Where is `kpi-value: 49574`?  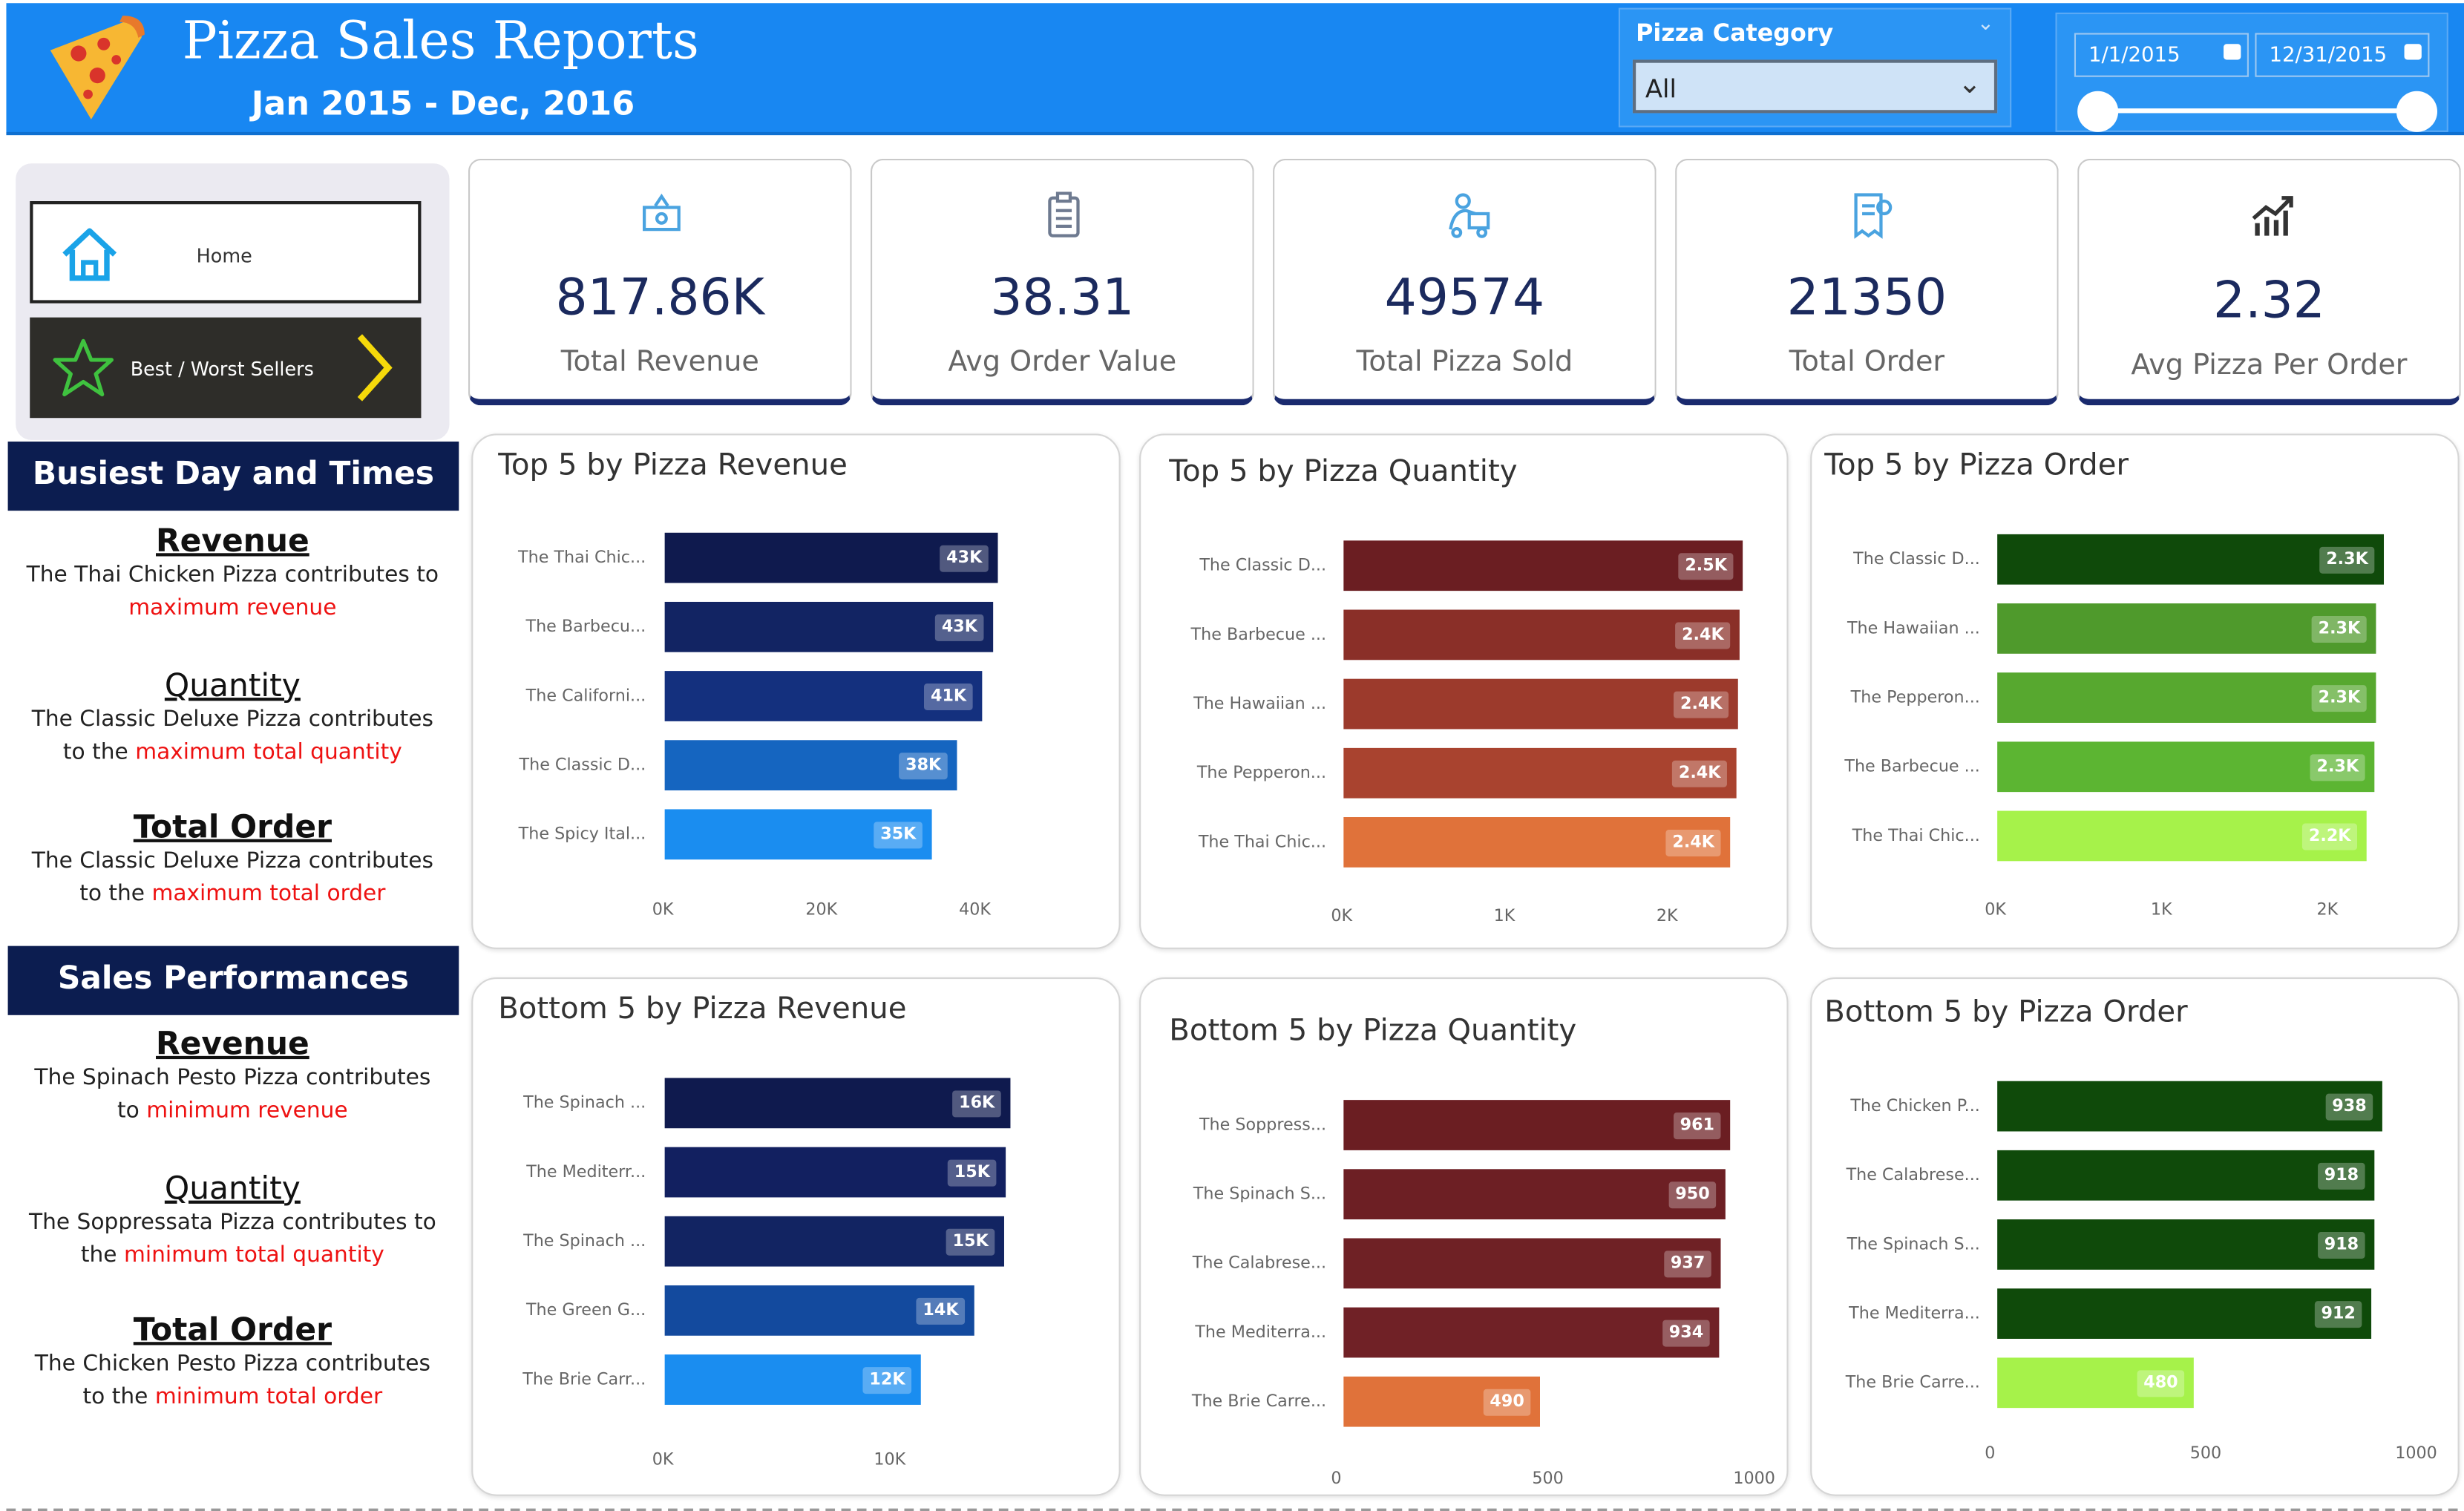
kpi-value: 49574 is located at coordinates (1464, 296).